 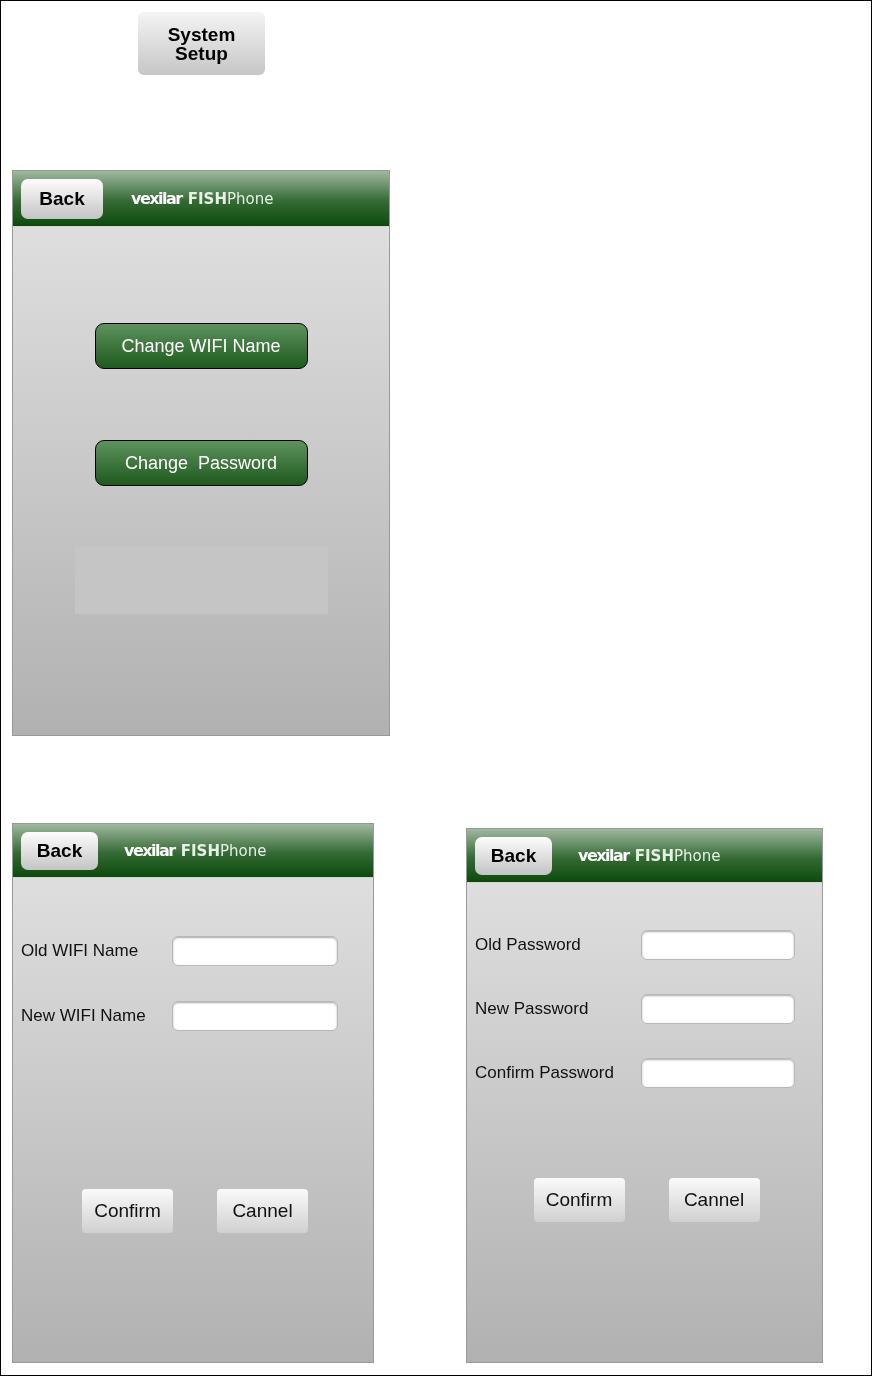 I want to click on field-label: Old Password, so click(x=528, y=945).